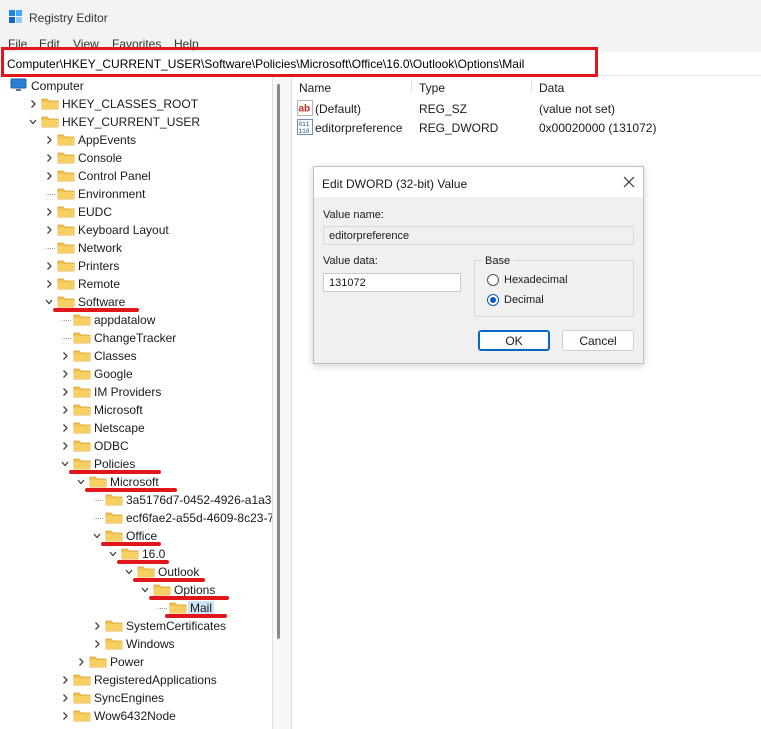 The height and width of the screenshot is (729, 761). I want to click on tree-node-label: Netscape, so click(119, 428).